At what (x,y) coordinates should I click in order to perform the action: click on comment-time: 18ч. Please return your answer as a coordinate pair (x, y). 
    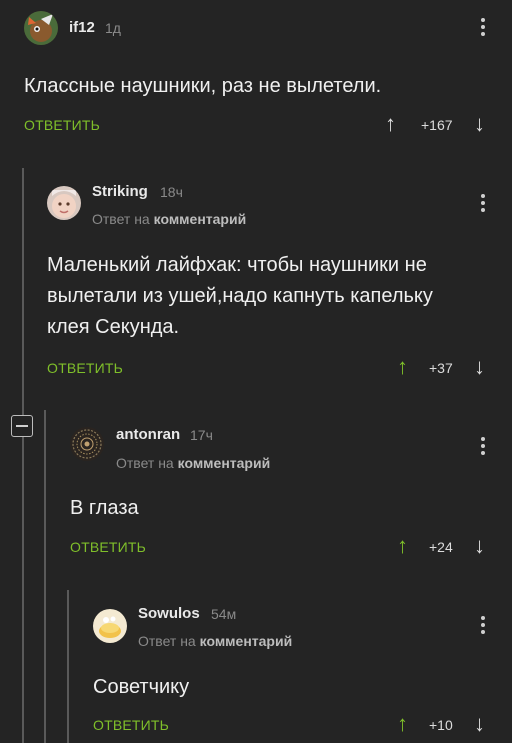
    Looking at the image, I should click on (171, 192).